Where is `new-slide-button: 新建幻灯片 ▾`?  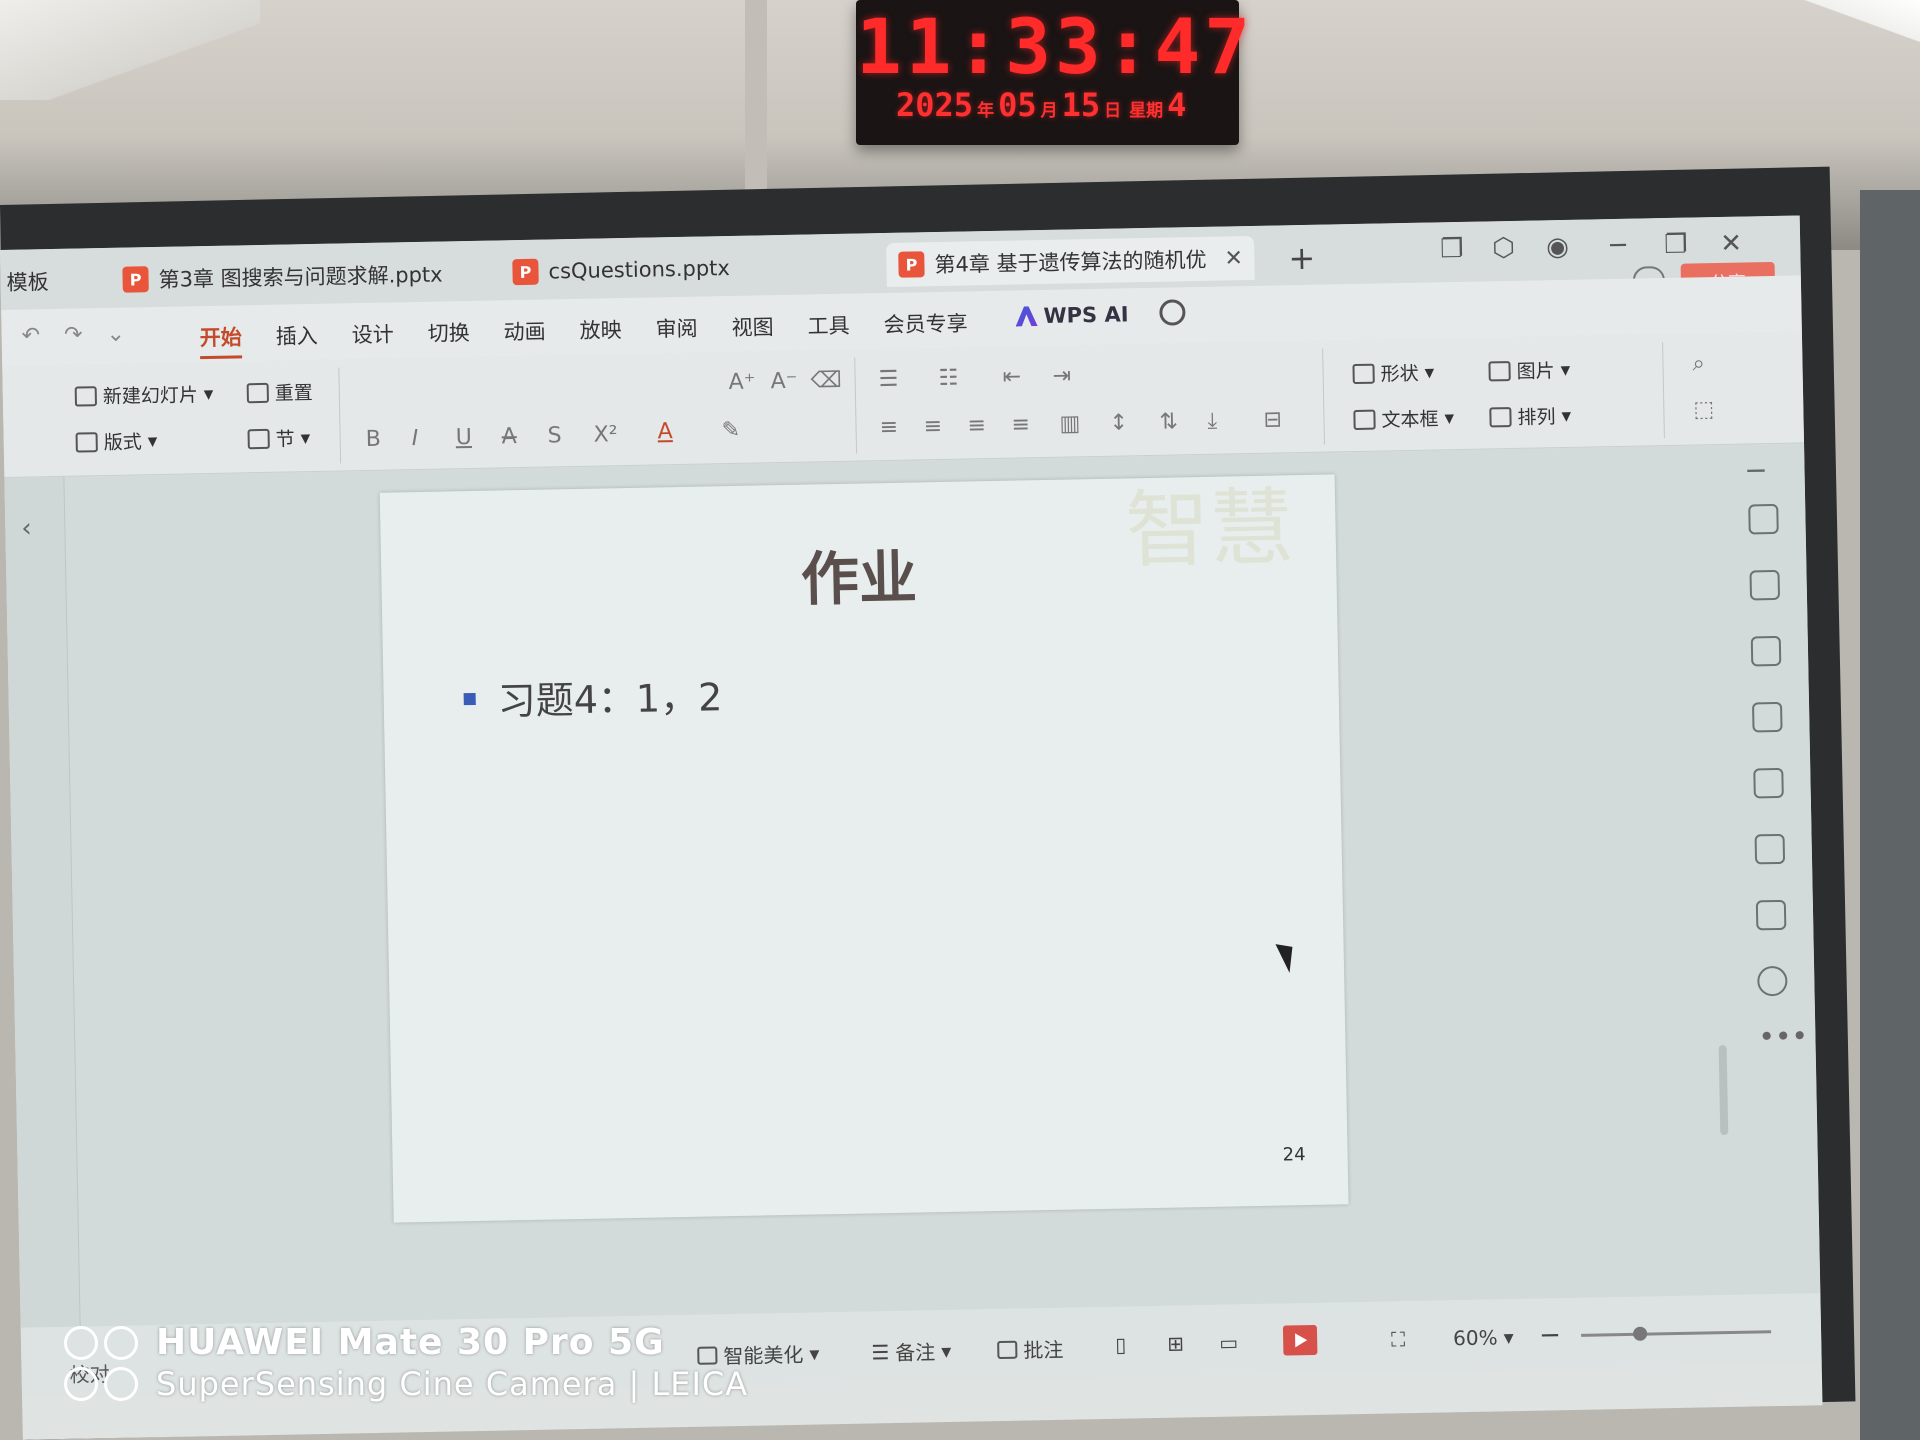 new-slide-button: 新建幻灯片 ▾ is located at coordinates (144, 395).